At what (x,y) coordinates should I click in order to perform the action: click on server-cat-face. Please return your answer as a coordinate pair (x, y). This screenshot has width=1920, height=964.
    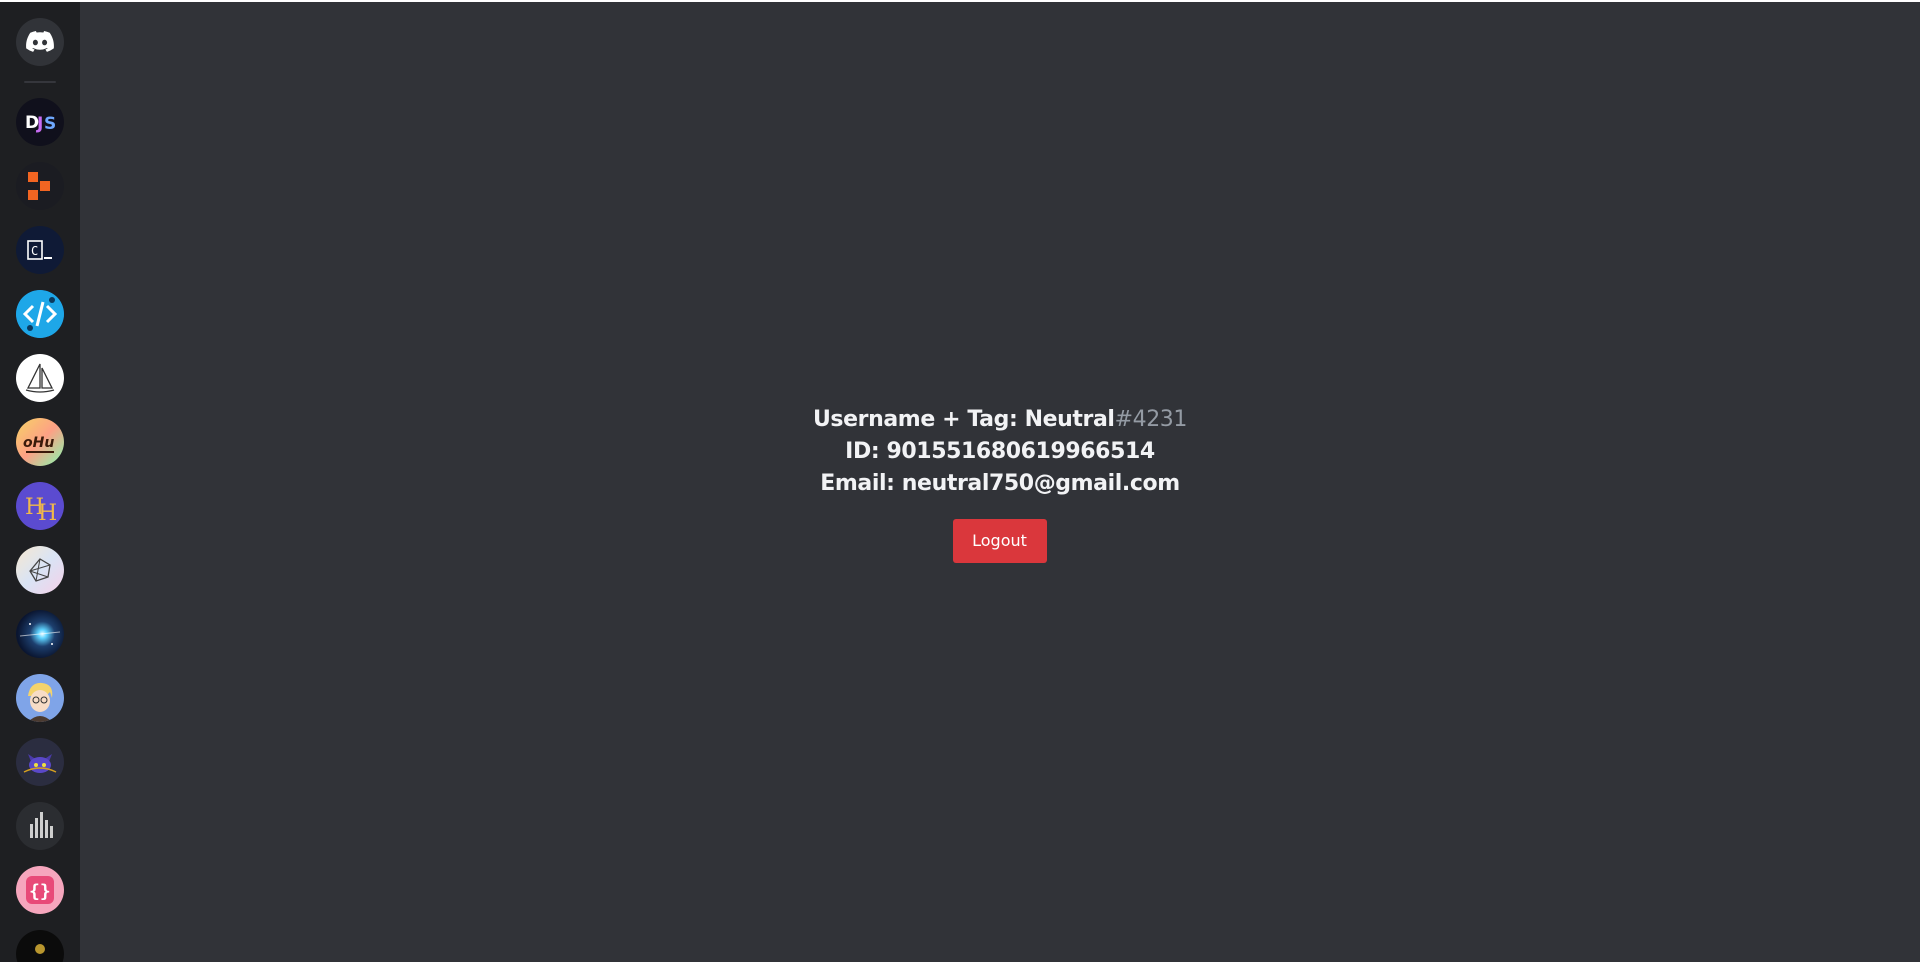
    Looking at the image, I should click on (40, 762).